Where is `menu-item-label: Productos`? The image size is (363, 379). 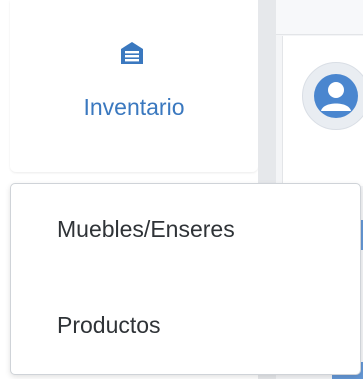
menu-item-label: Productos is located at coordinates (109, 325).